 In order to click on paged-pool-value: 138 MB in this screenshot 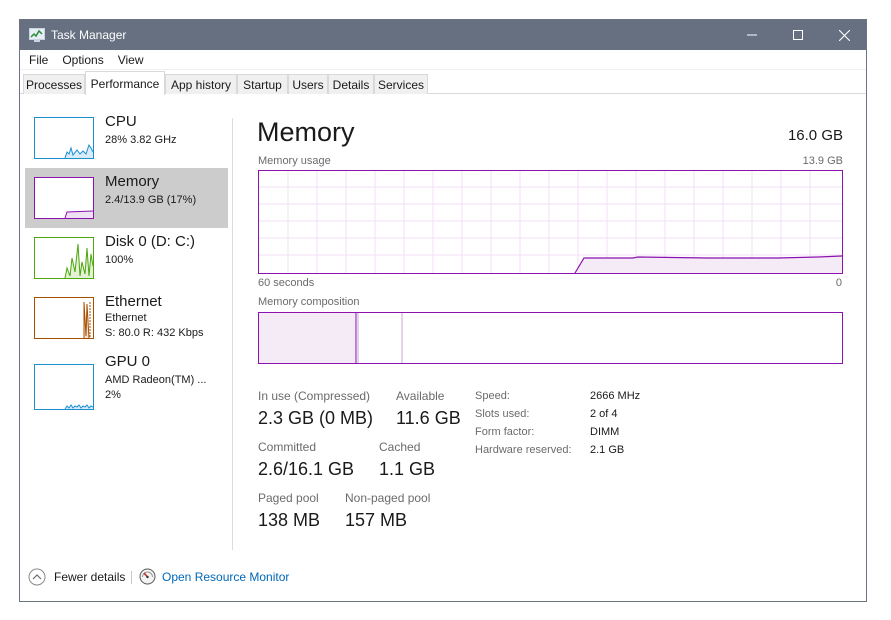, I will do `click(289, 520)`.